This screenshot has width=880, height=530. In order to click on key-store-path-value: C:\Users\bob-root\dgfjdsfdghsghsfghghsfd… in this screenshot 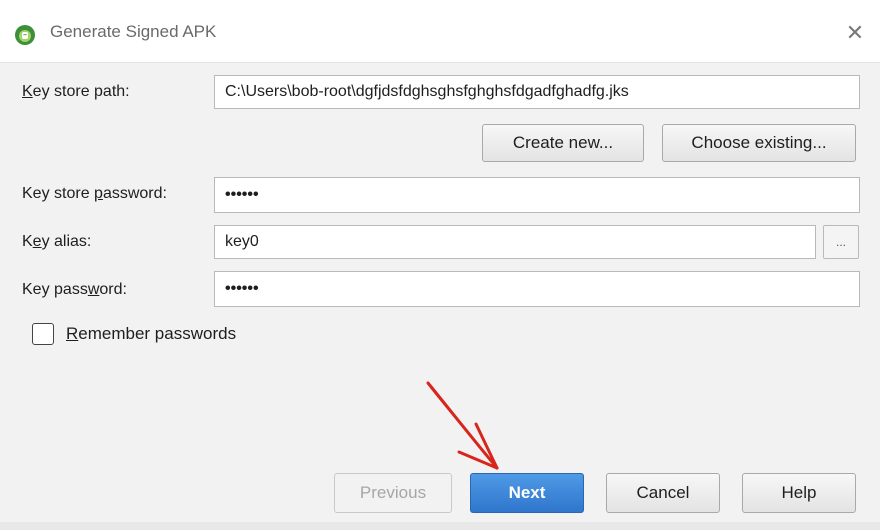, I will do `click(427, 91)`.